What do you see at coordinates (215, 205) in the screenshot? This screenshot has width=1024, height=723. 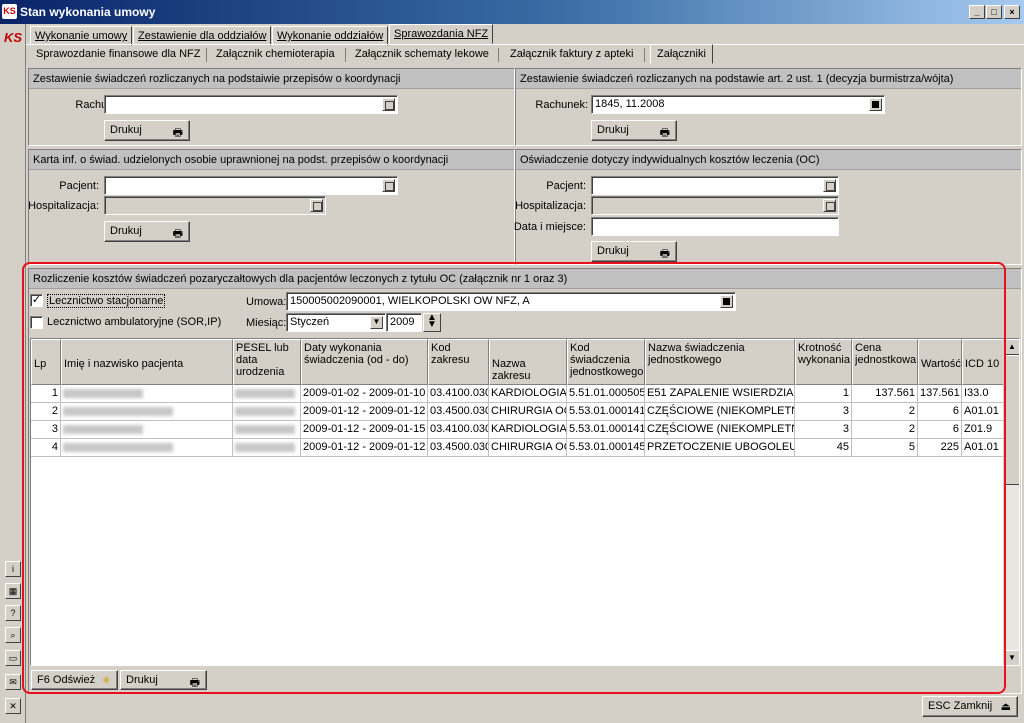 I see `hospitalizacja-field` at bounding box center [215, 205].